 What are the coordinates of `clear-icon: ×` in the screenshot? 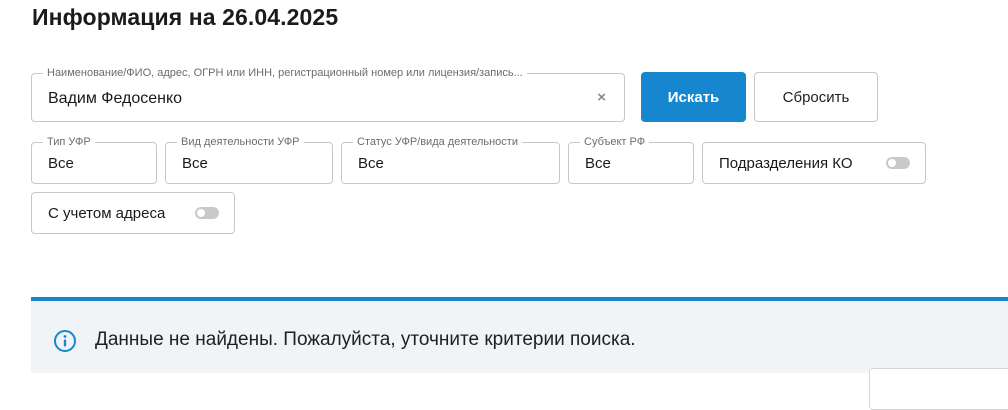 It's located at (601, 98).